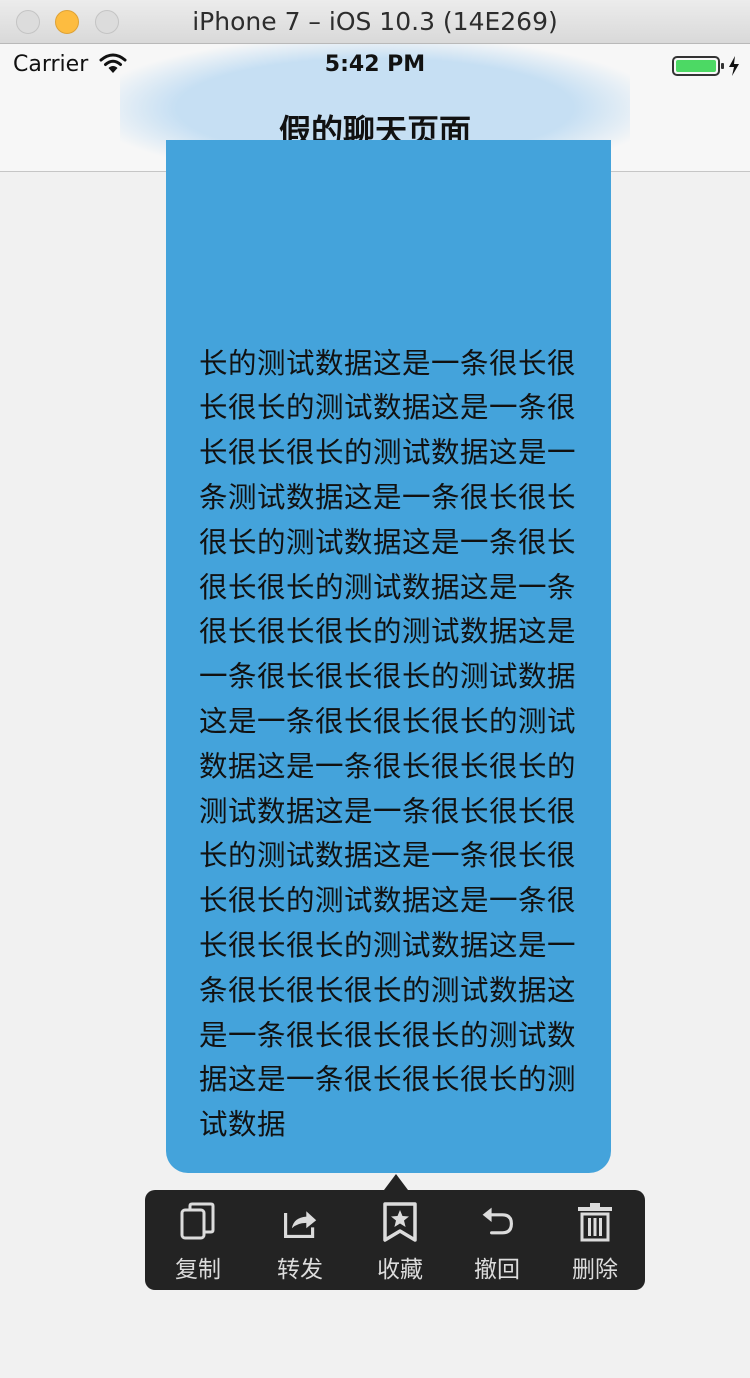 The width and height of the screenshot is (750, 1378). What do you see at coordinates (197, 1221) in the screenshot?
I see `copy-icon` at bounding box center [197, 1221].